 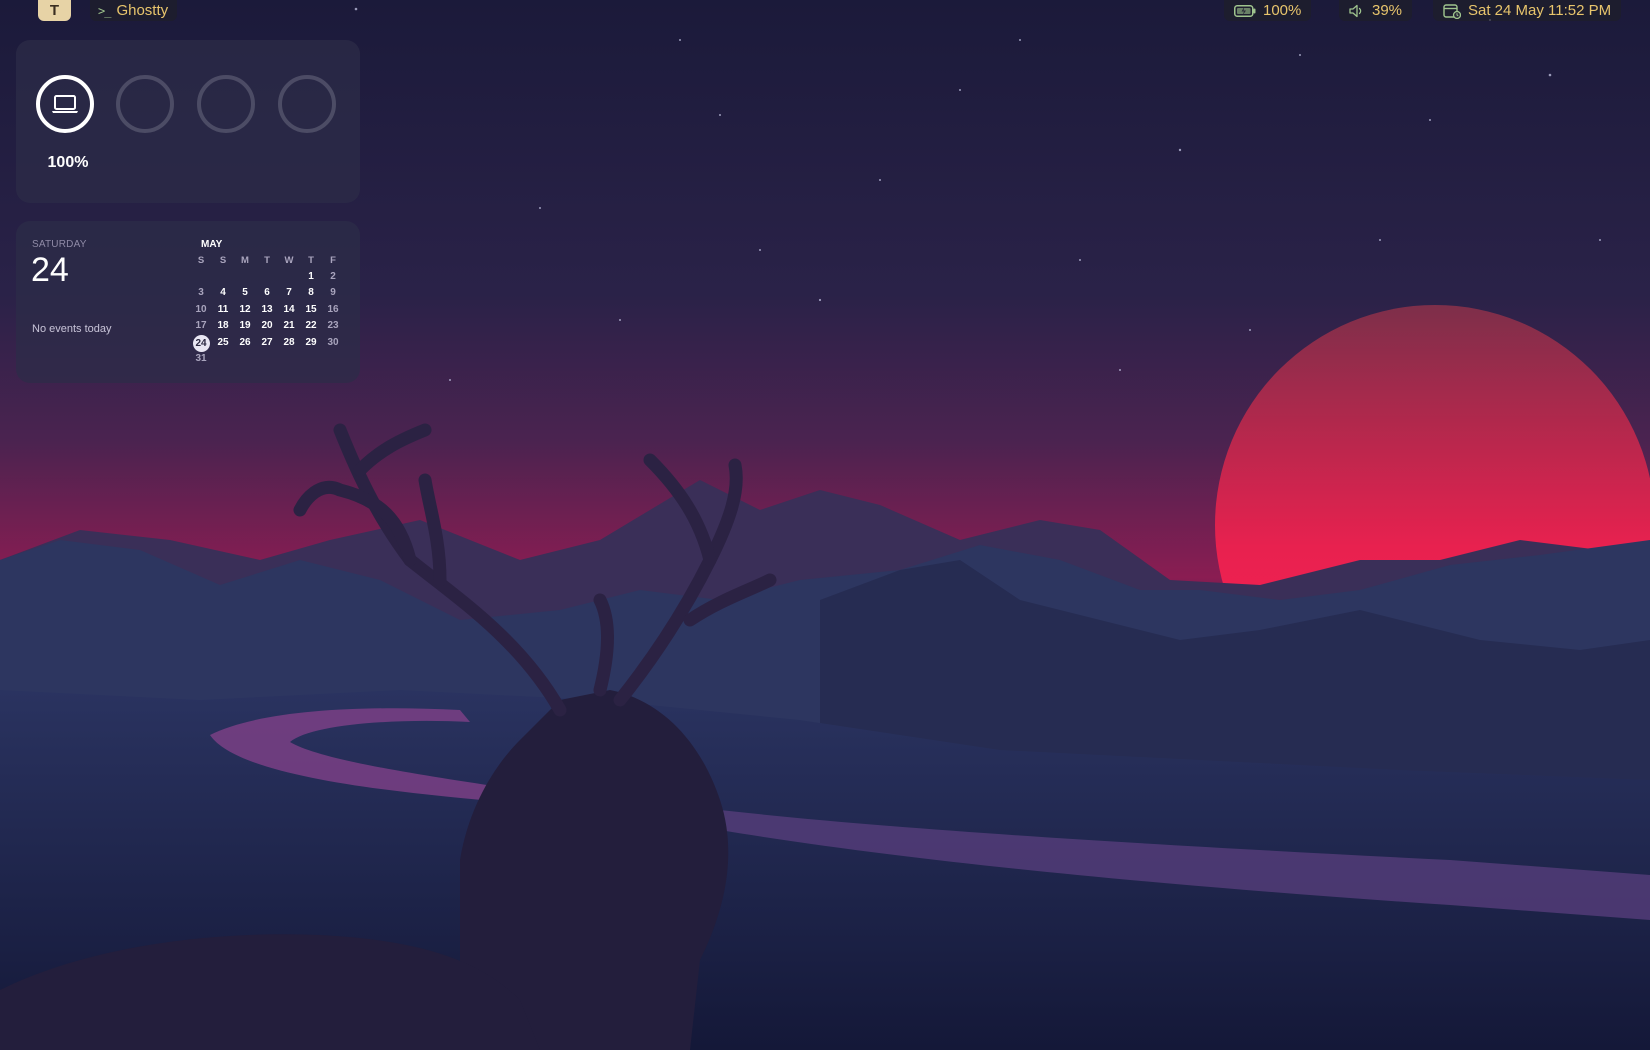 I want to click on volume-status: 39%, so click(x=1376, y=10).